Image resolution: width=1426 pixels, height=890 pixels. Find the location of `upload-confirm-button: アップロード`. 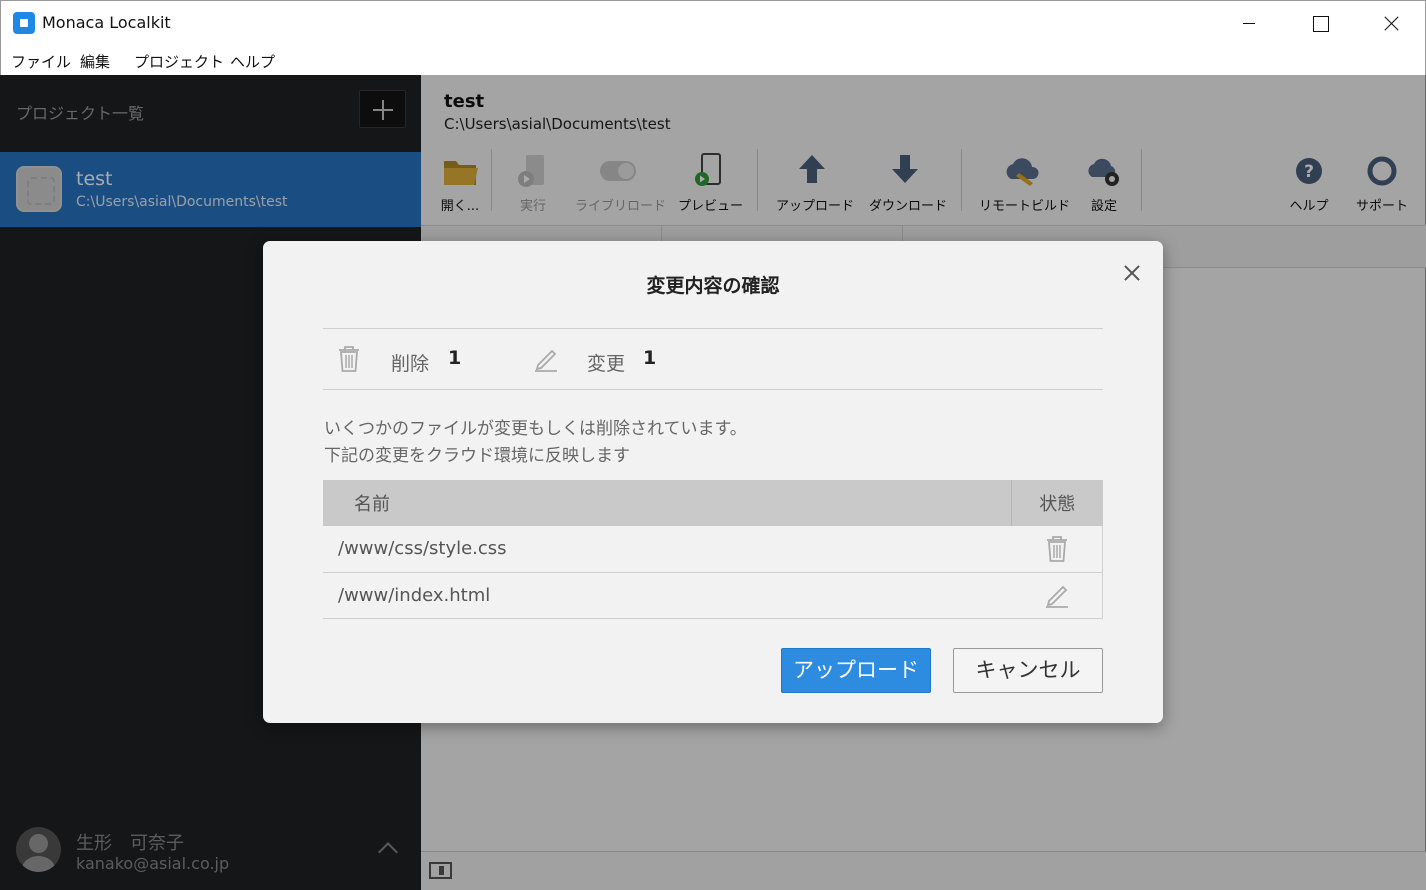

upload-confirm-button: アップロード is located at coordinates (856, 670).